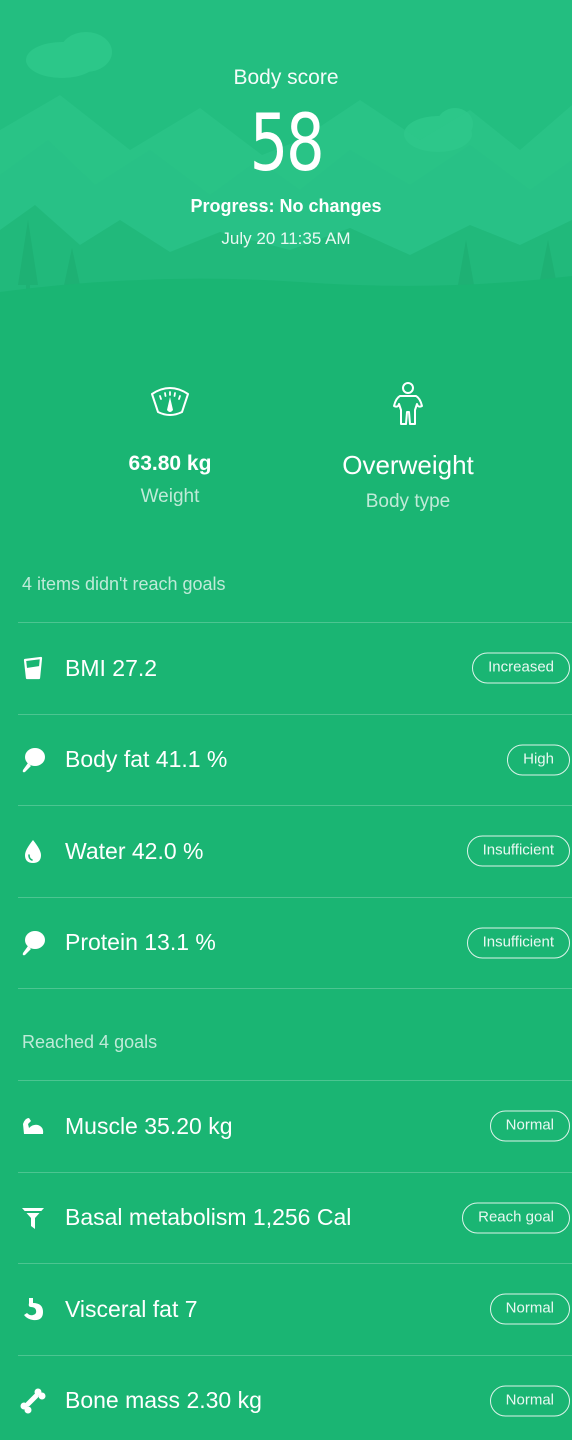  What do you see at coordinates (286, 77) in the screenshot?
I see `score-label: Body score` at bounding box center [286, 77].